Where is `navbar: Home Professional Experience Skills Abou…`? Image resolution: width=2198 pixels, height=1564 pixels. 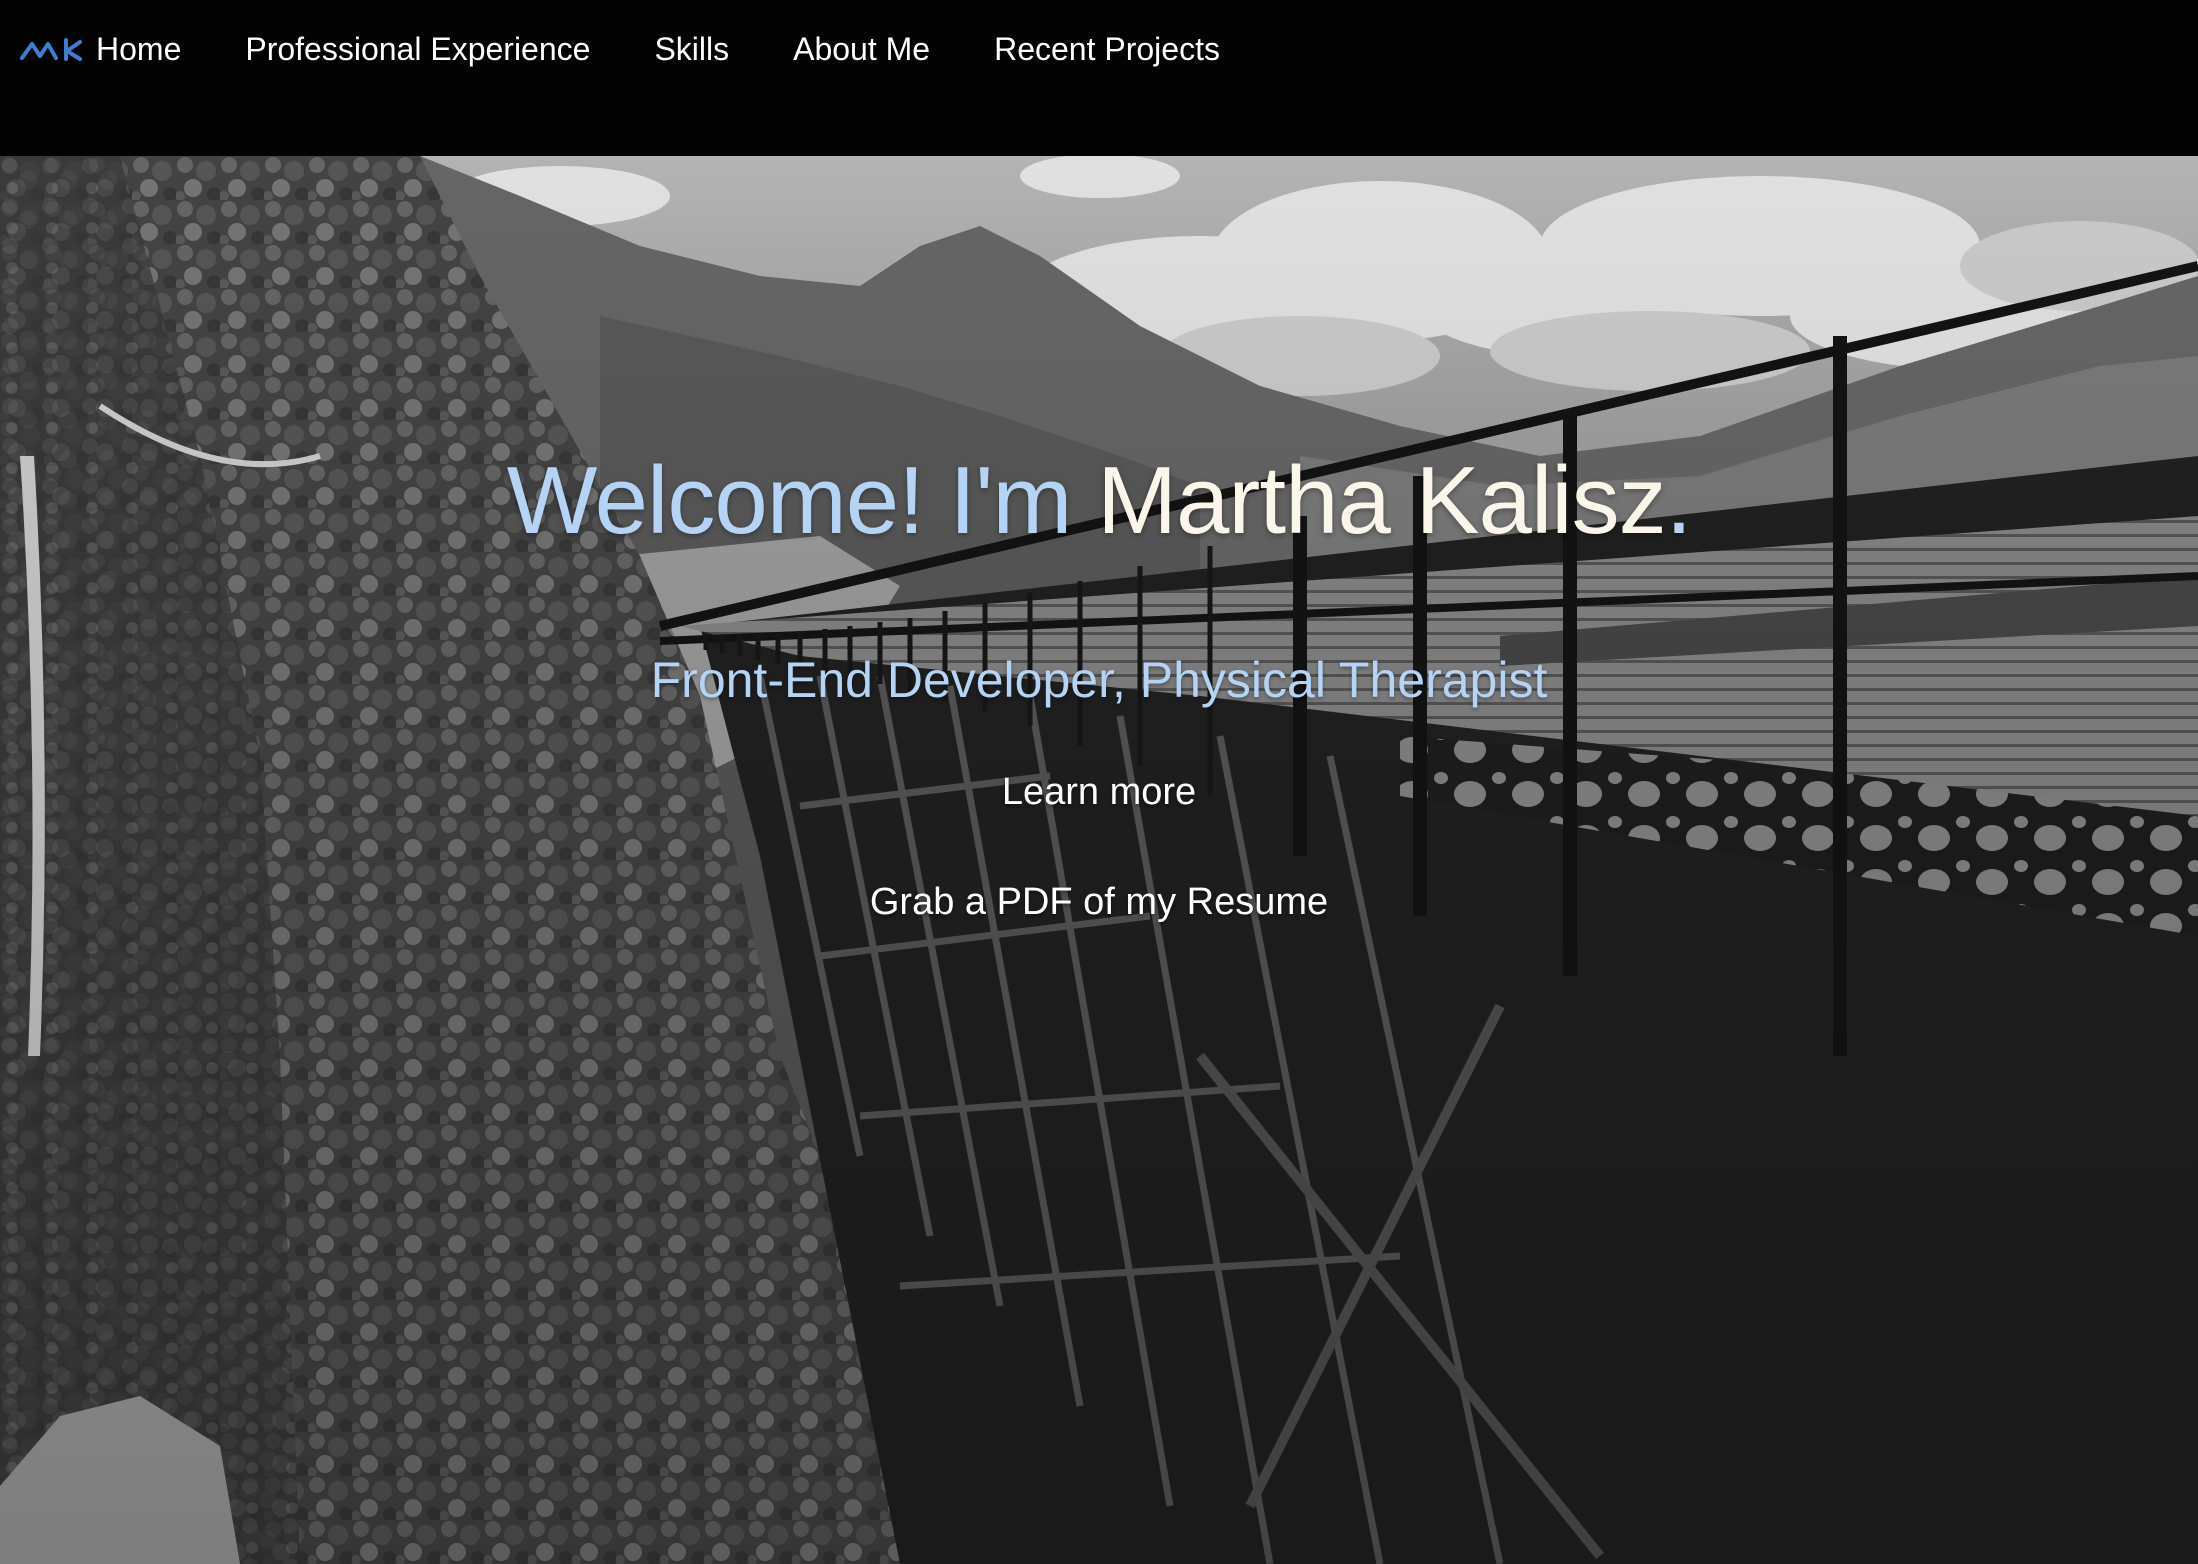 navbar: Home Professional Experience Skills Abou… is located at coordinates (1099, 78).